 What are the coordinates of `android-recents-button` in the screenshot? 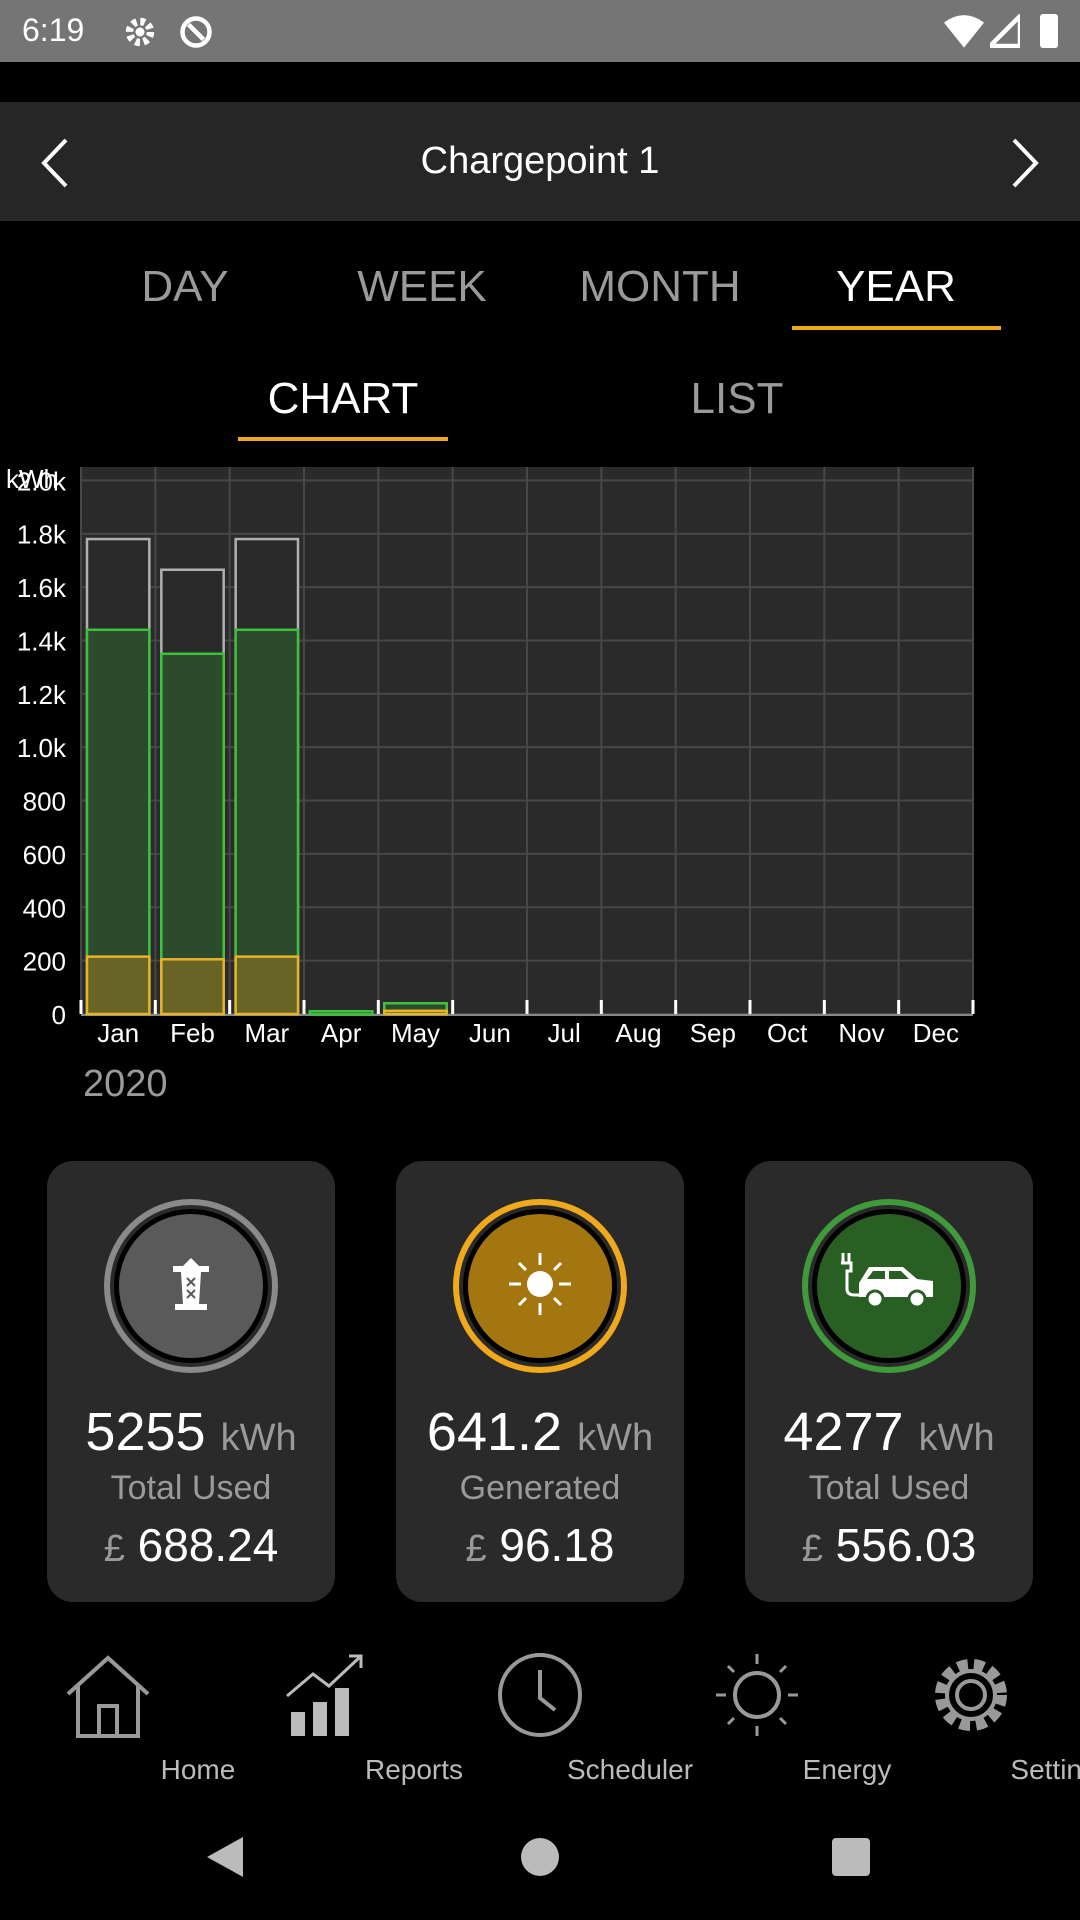 It's located at (851, 1857).